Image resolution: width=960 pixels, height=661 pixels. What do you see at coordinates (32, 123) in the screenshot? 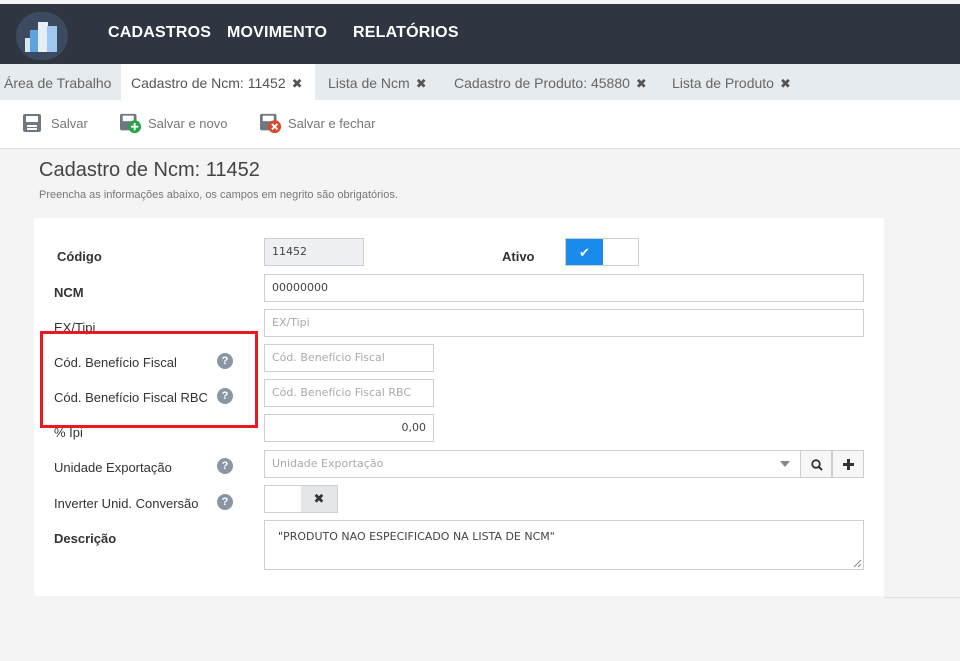
I see `save-icon` at bounding box center [32, 123].